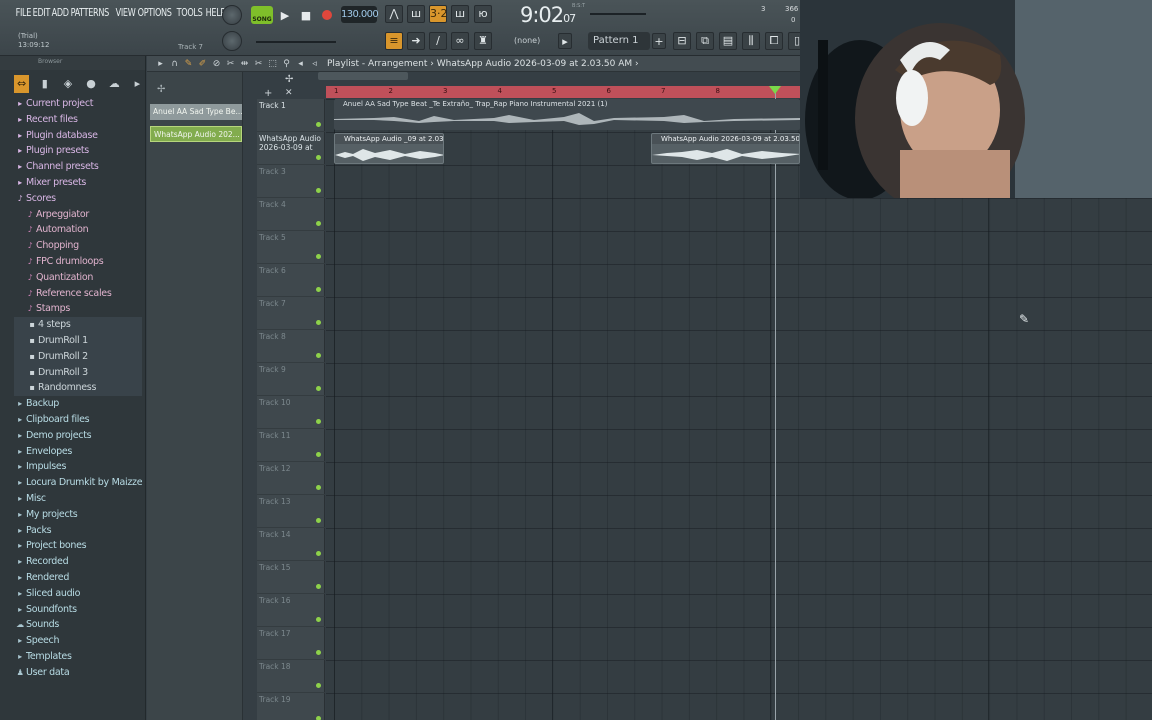  I want to click on menu-item-options: OPTIONS, so click(154, 12).